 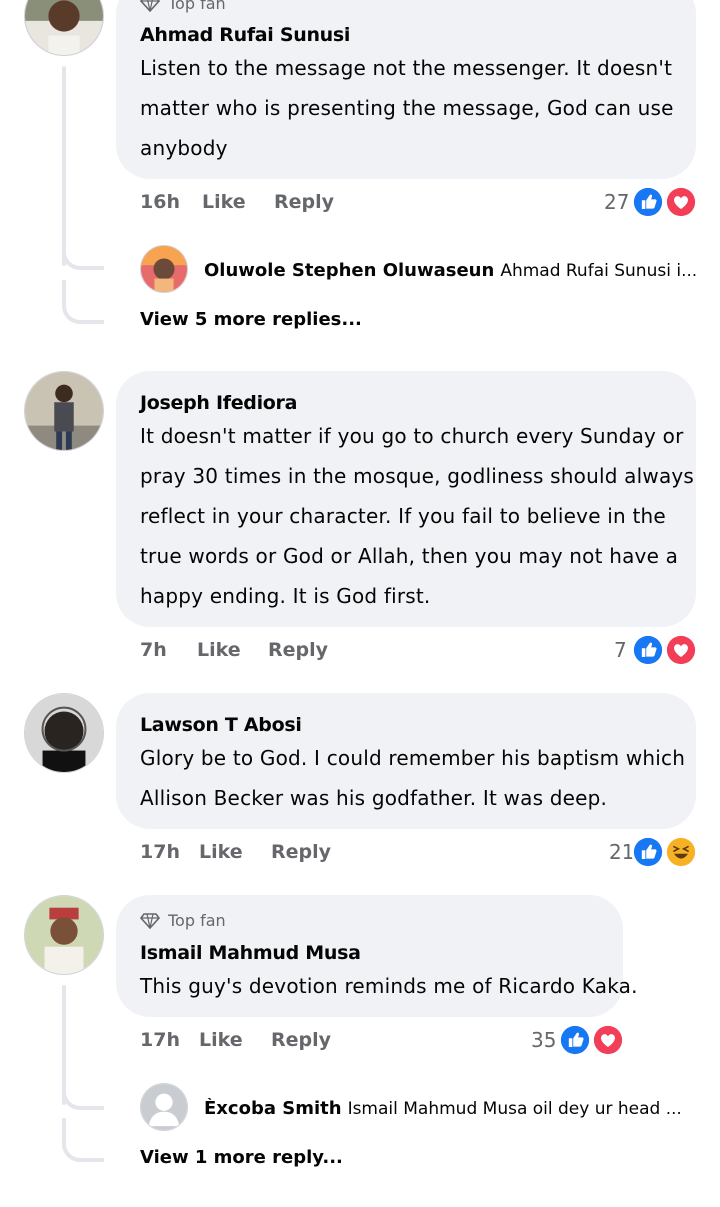 I want to click on reaction-count: 27, so click(x=616, y=202).